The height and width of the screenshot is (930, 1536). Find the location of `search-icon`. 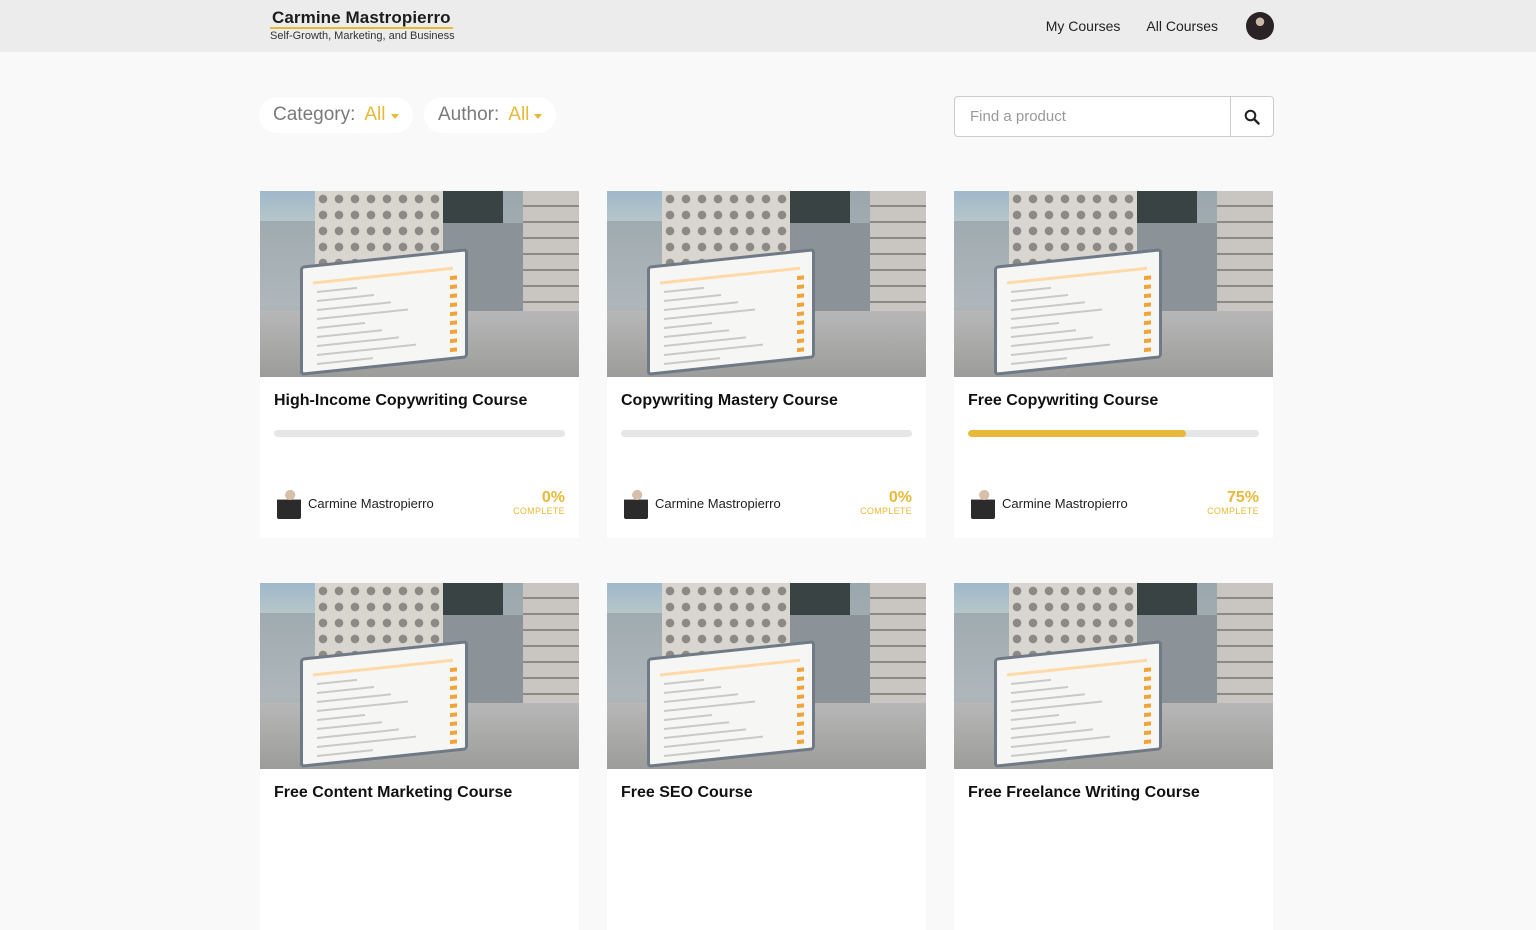

search-icon is located at coordinates (1252, 117).